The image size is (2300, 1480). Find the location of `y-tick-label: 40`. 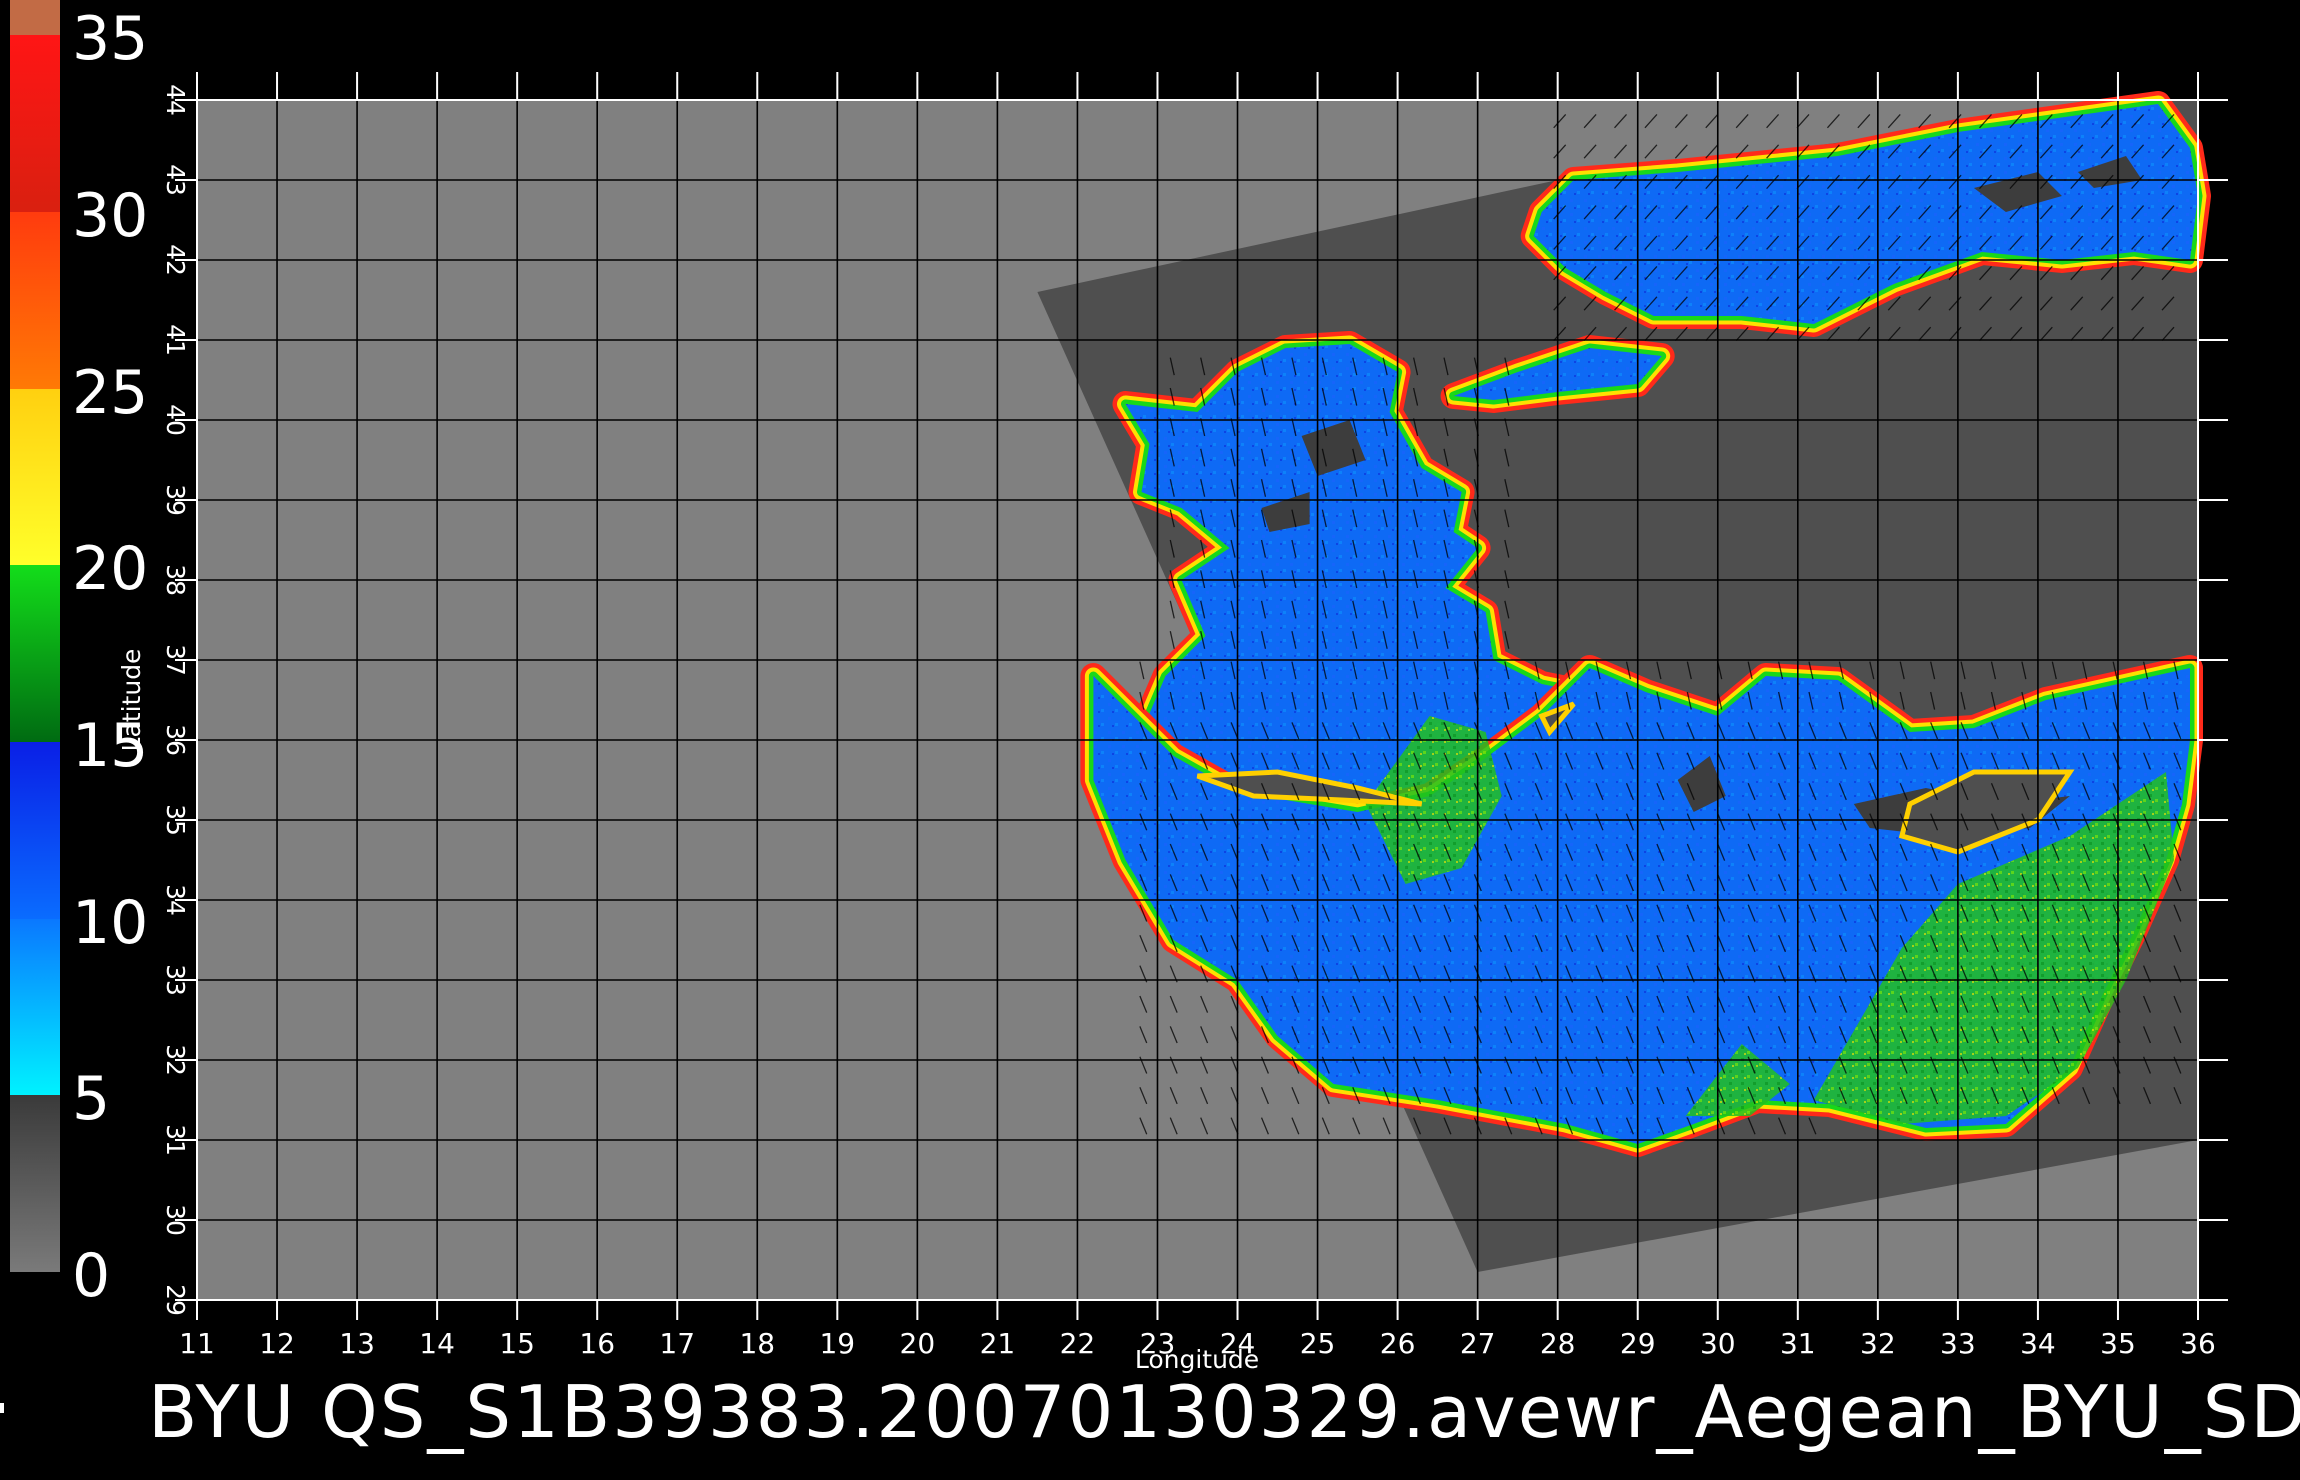

y-tick-label: 40 is located at coordinates (175, 420).